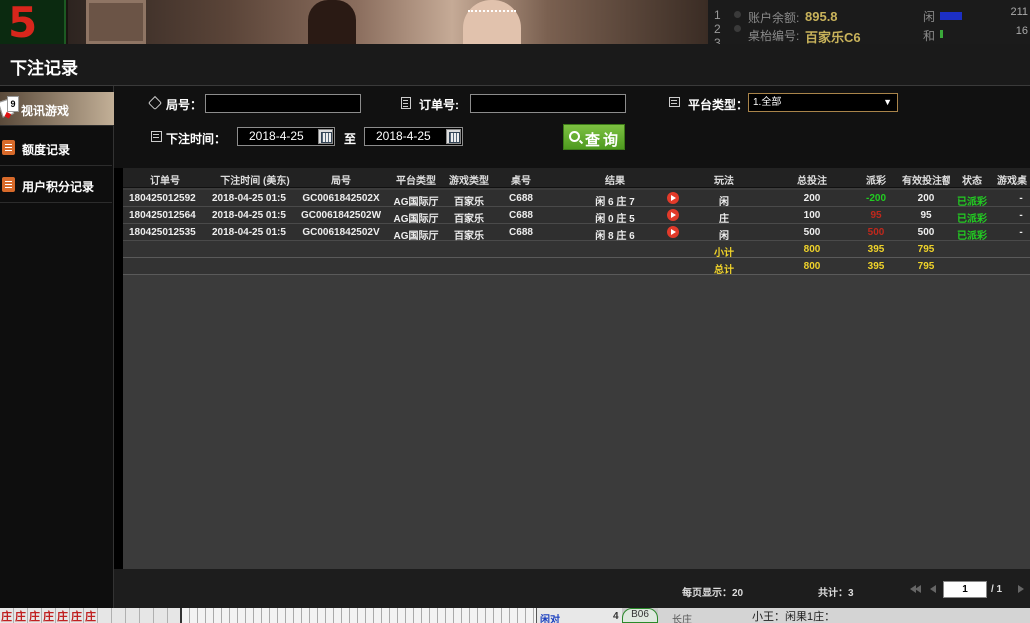 Image resolution: width=1030 pixels, height=623 pixels. I want to click on cell-payout: 95, so click(876, 215).